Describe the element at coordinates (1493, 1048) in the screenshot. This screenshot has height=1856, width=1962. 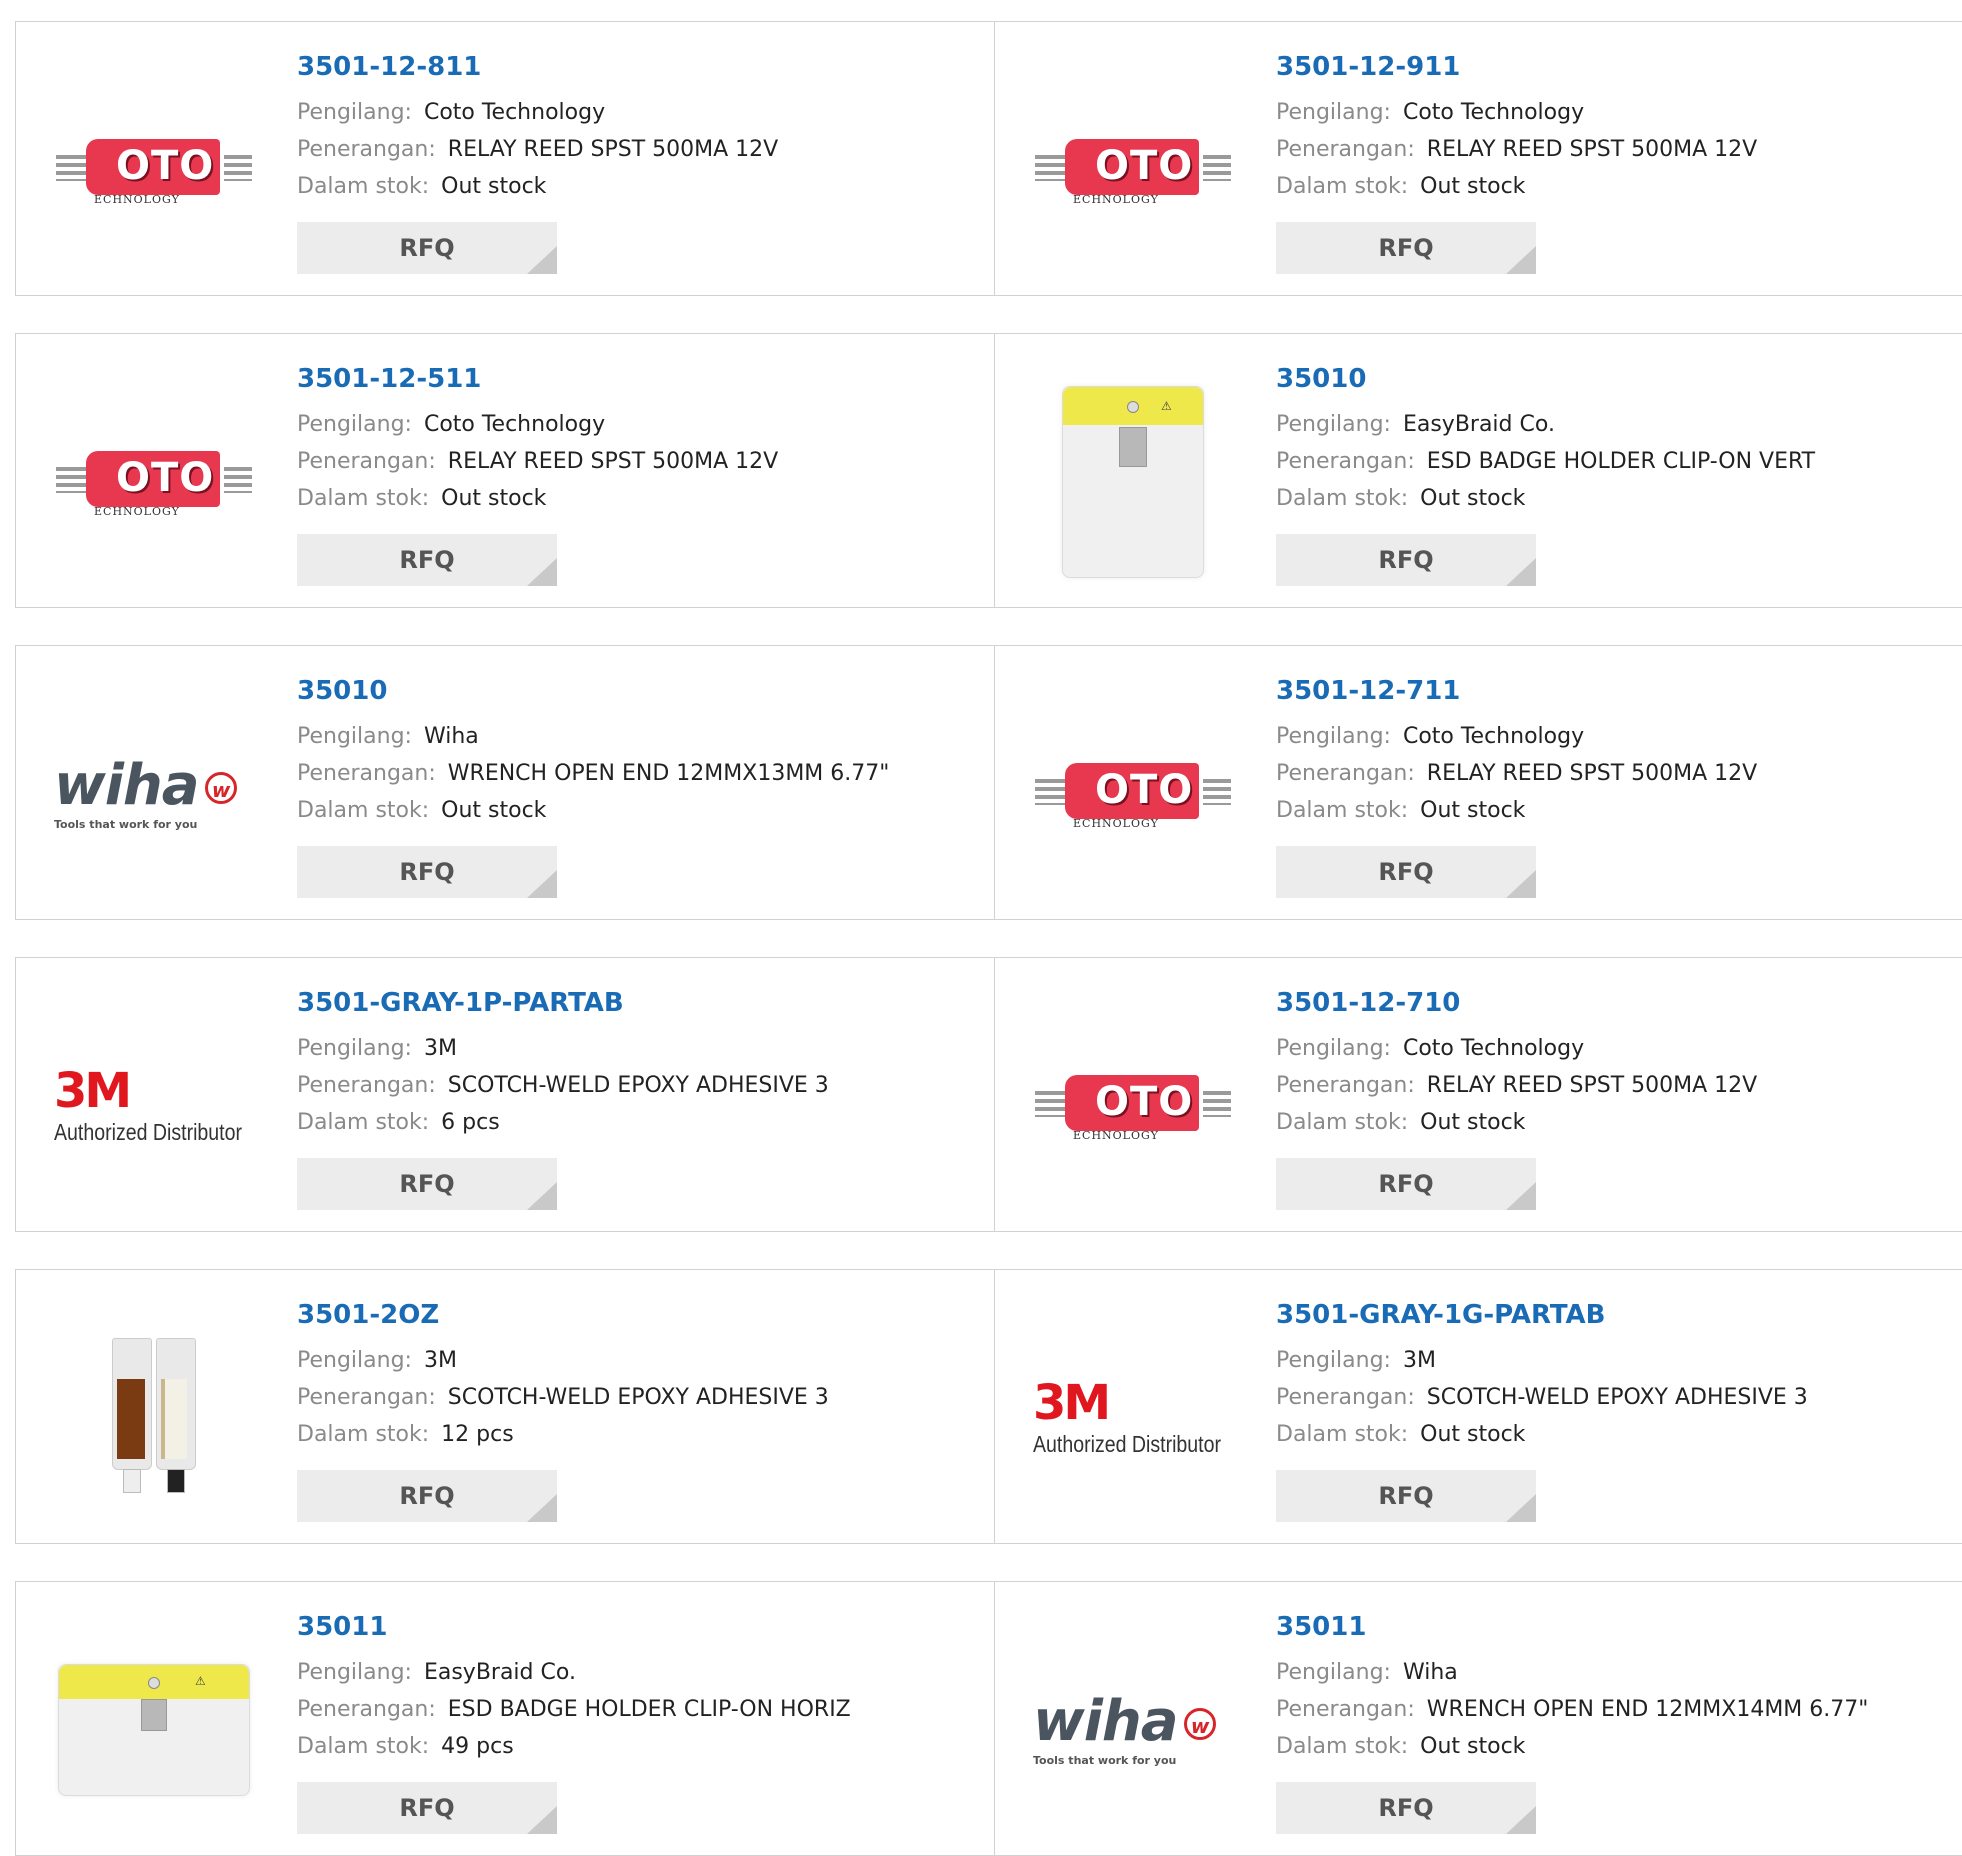
I see `manufacturer-value: Coto Technology` at that location.